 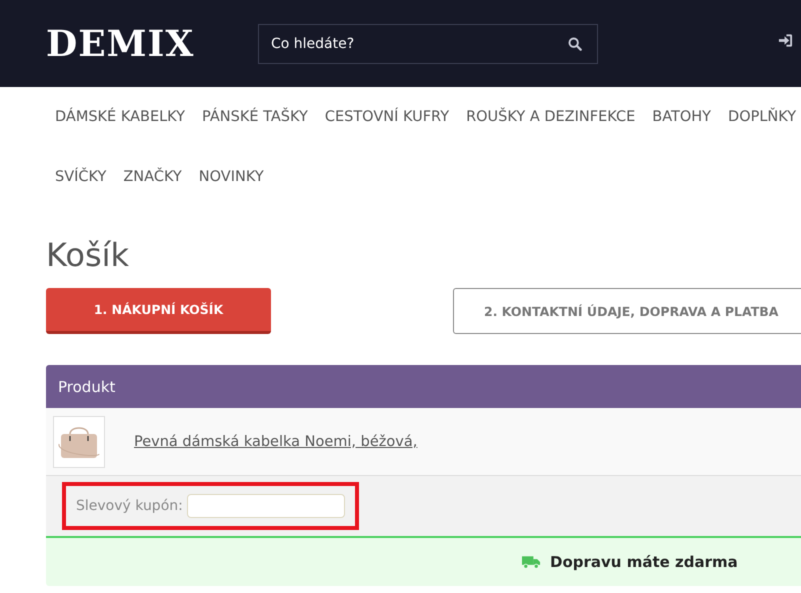 I want to click on shipping-note: Dopravu máte zdarma, so click(x=644, y=562).